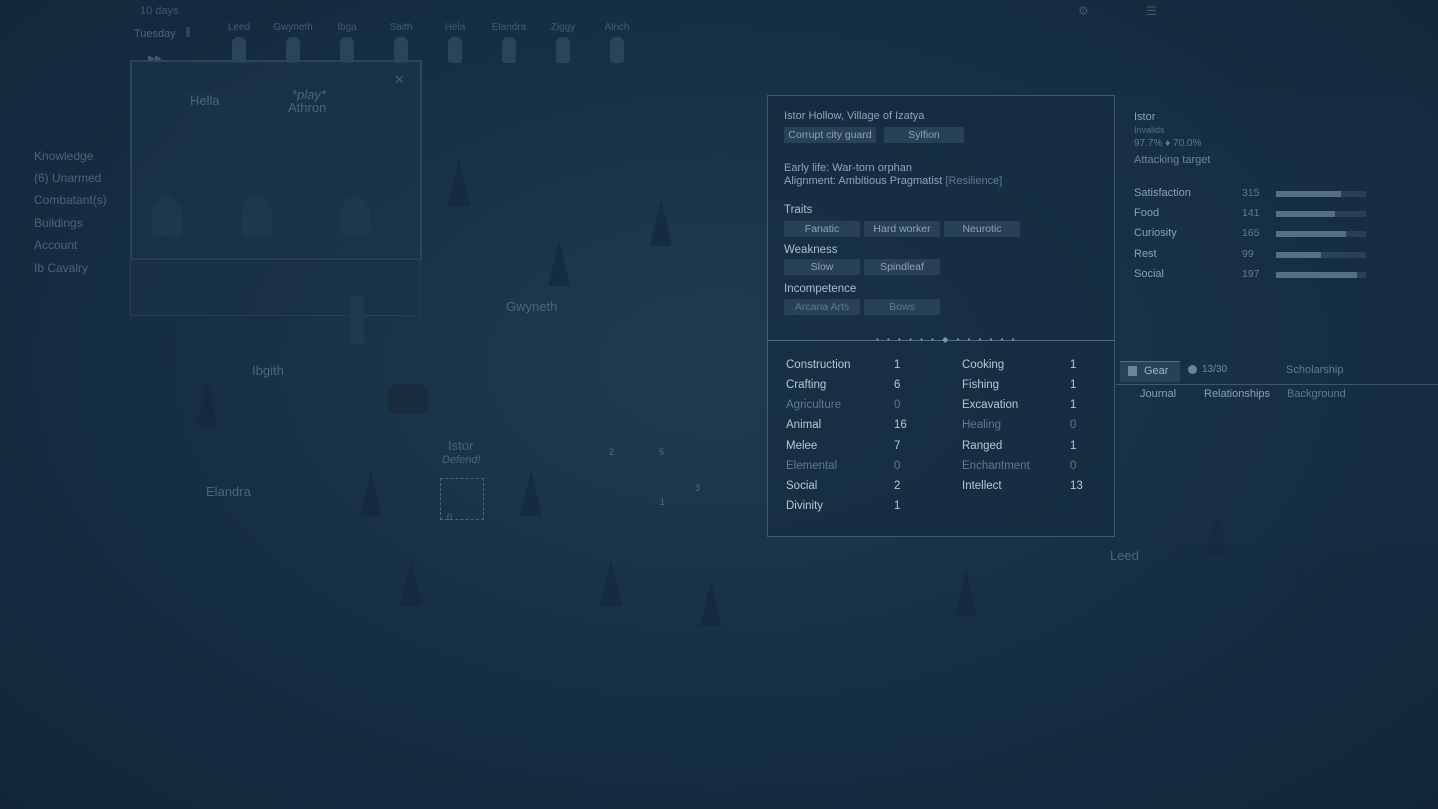 Image resolution: width=1438 pixels, height=809 pixels. I want to click on building-lower-room, so click(275, 287).